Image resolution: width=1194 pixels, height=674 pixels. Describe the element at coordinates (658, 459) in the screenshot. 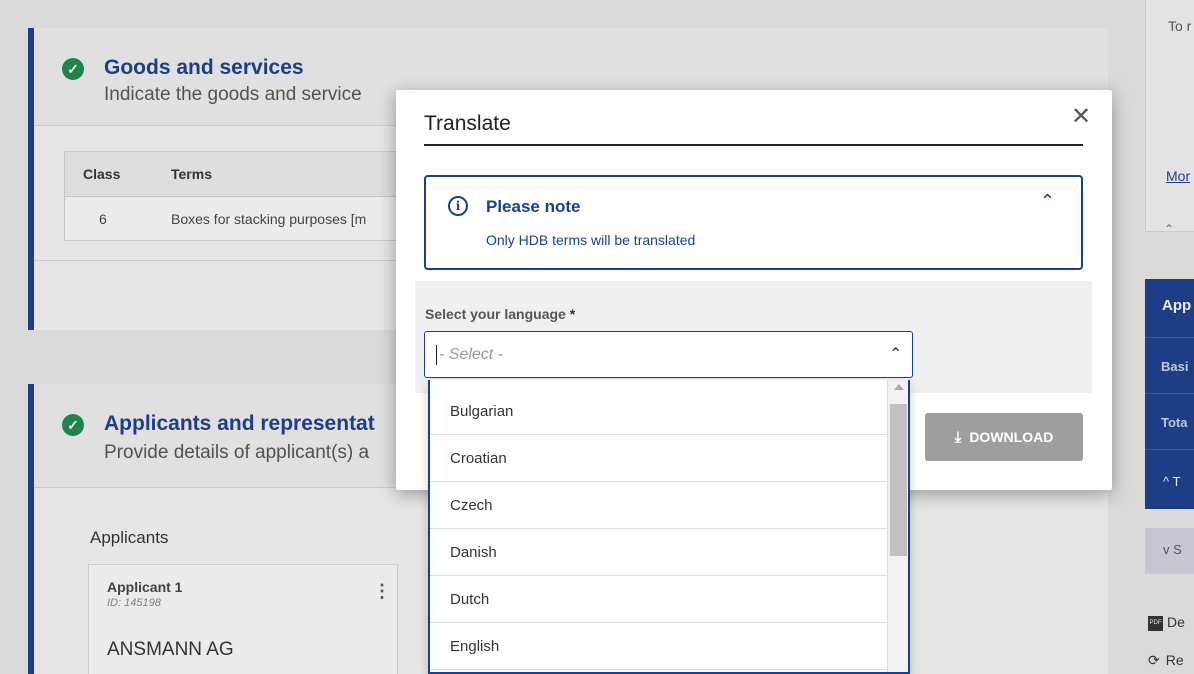

I see `language-option-croatian: Croatian` at that location.